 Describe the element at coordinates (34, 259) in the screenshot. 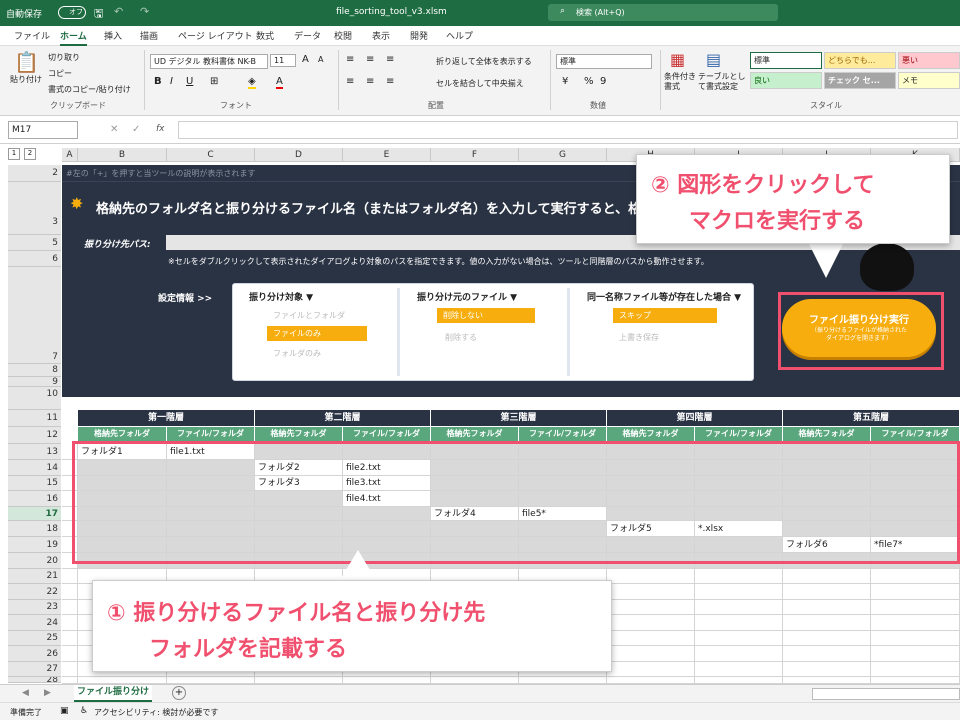

I see `row-header-6: 6` at that location.